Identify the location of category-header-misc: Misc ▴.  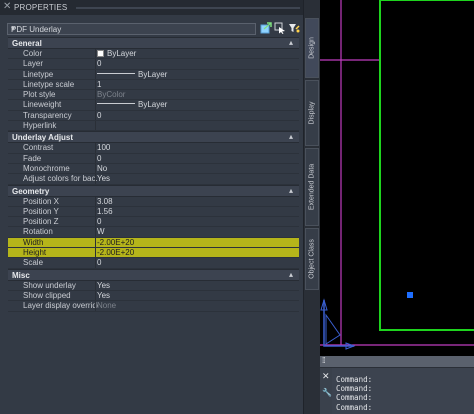
(153, 274).